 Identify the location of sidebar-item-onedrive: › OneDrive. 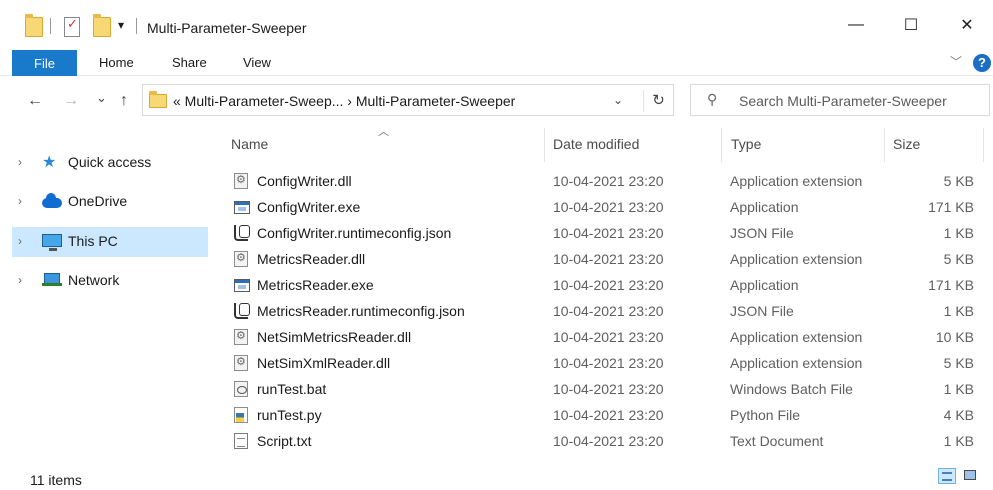
(110, 202).